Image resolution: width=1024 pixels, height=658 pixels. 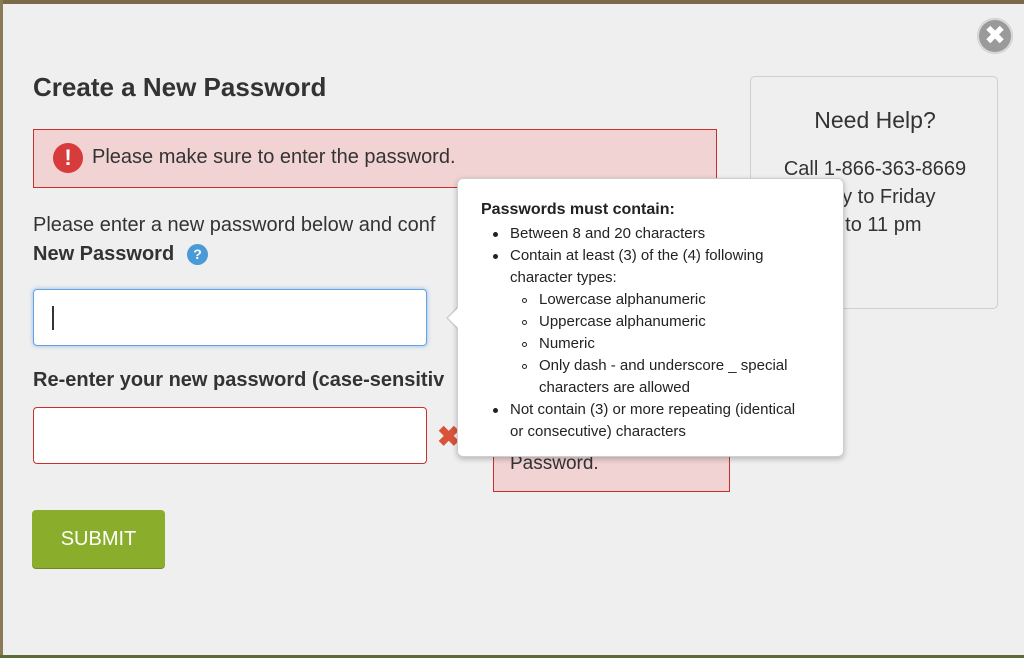 What do you see at coordinates (598, 431) in the screenshot?
I see `rule-repeat-cont: or consecutive) characters` at bounding box center [598, 431].